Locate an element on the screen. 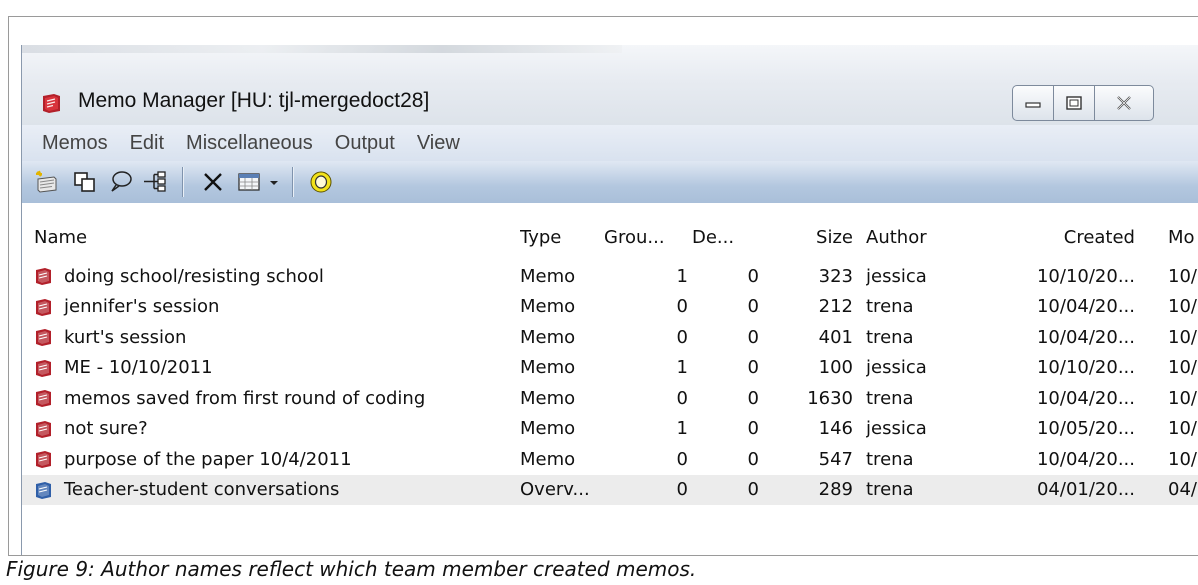  minimize-icon is located at coordinates (1033, 105).